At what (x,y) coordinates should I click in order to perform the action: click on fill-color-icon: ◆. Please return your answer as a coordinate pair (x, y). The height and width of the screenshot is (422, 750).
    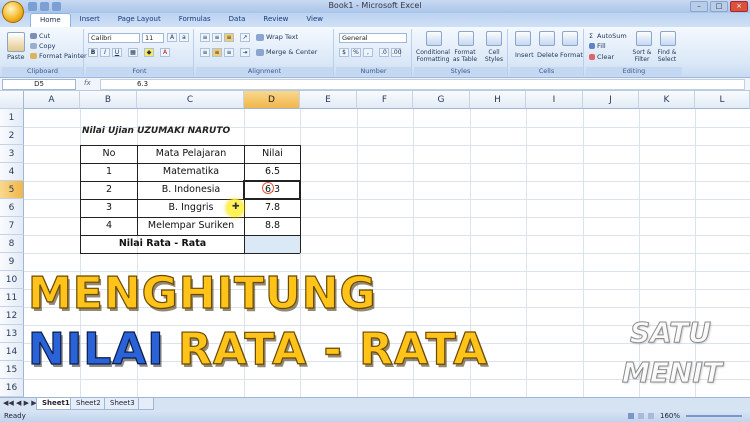
    Looking at the image, I should click on (149, 52).